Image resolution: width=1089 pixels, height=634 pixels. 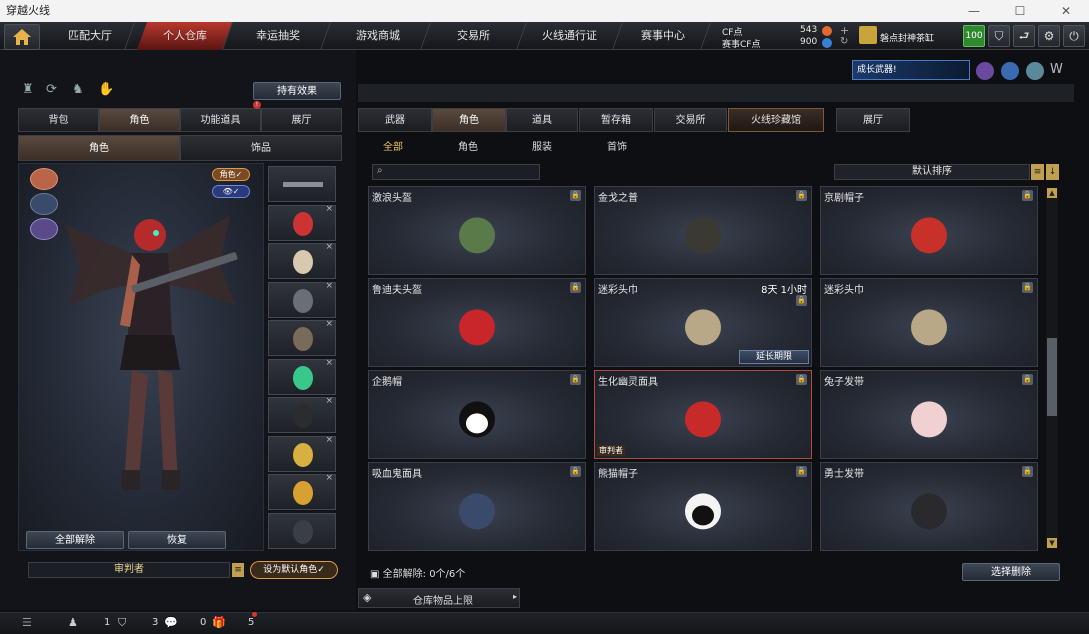 I want to click on item-card: 企鹅帽 🔒, so click(x=477, y=414).